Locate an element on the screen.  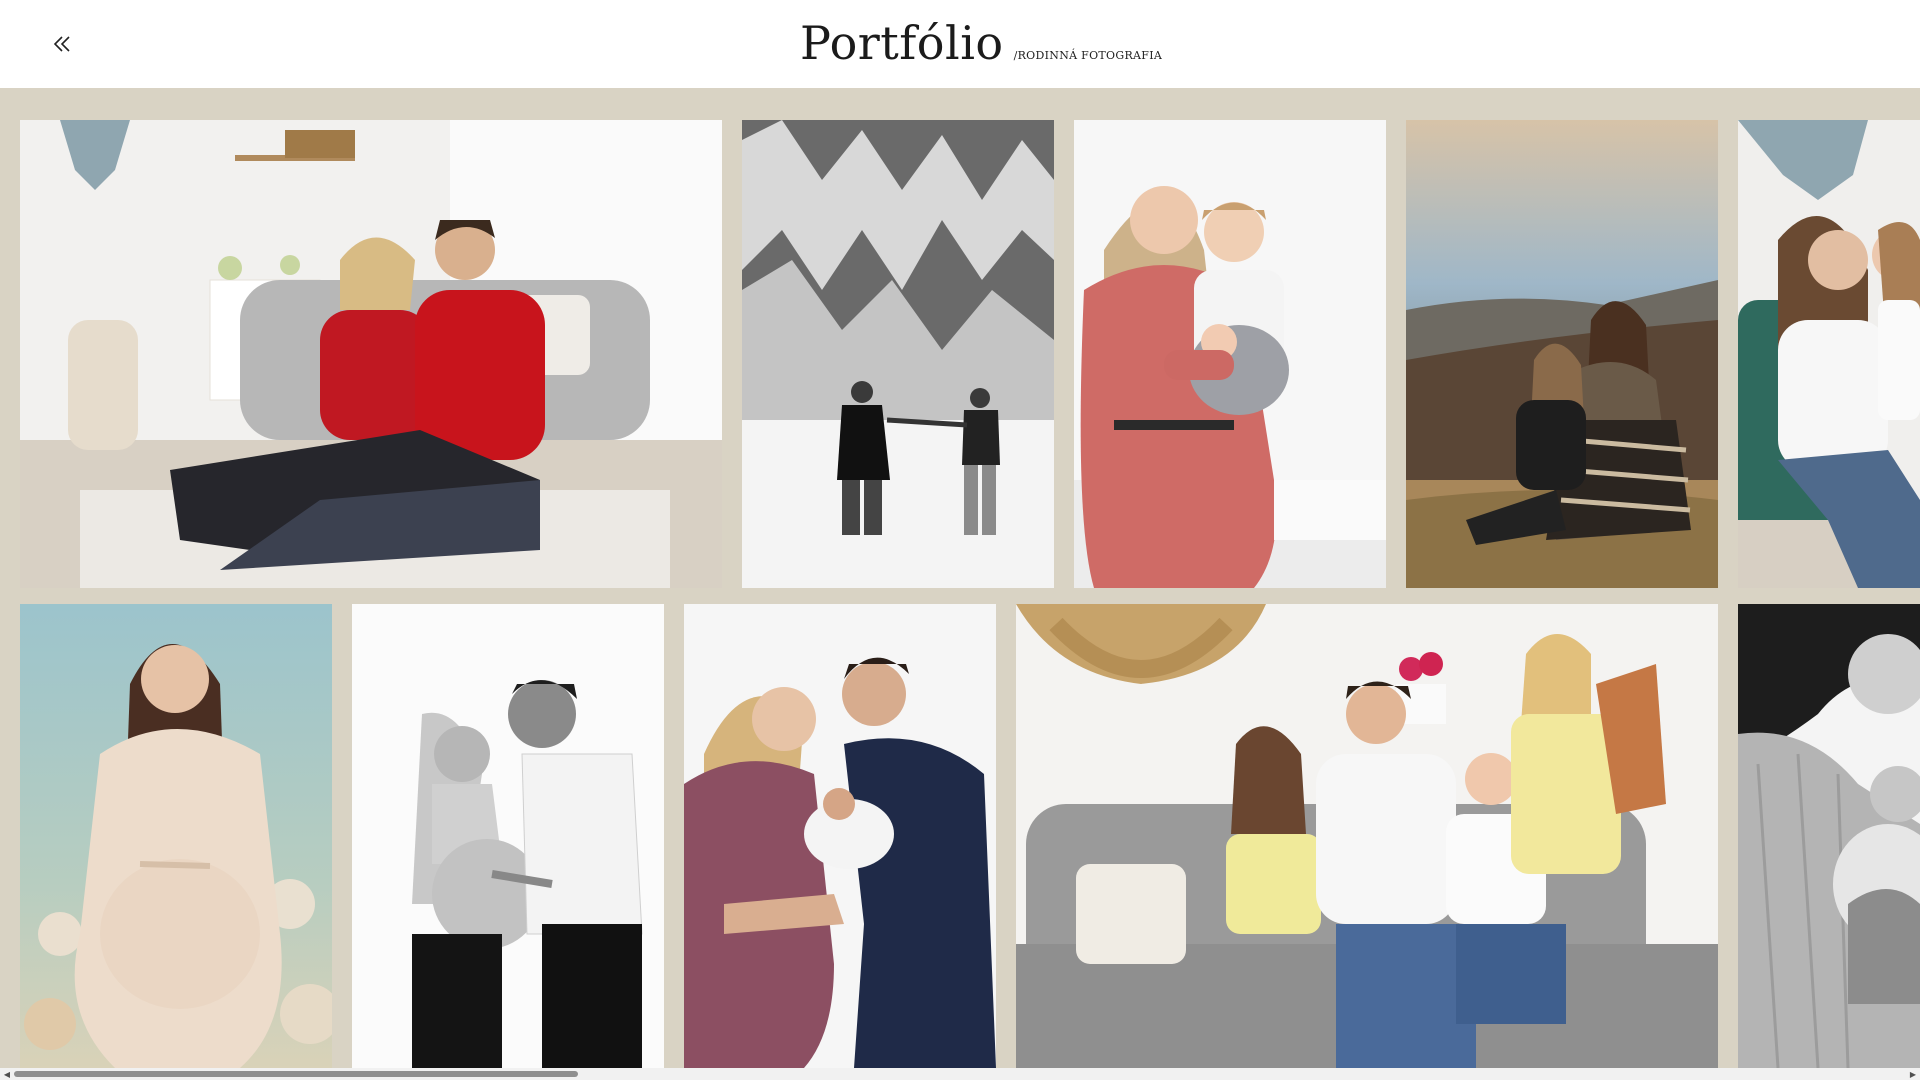
back-button is located at coordinates (62, 44).